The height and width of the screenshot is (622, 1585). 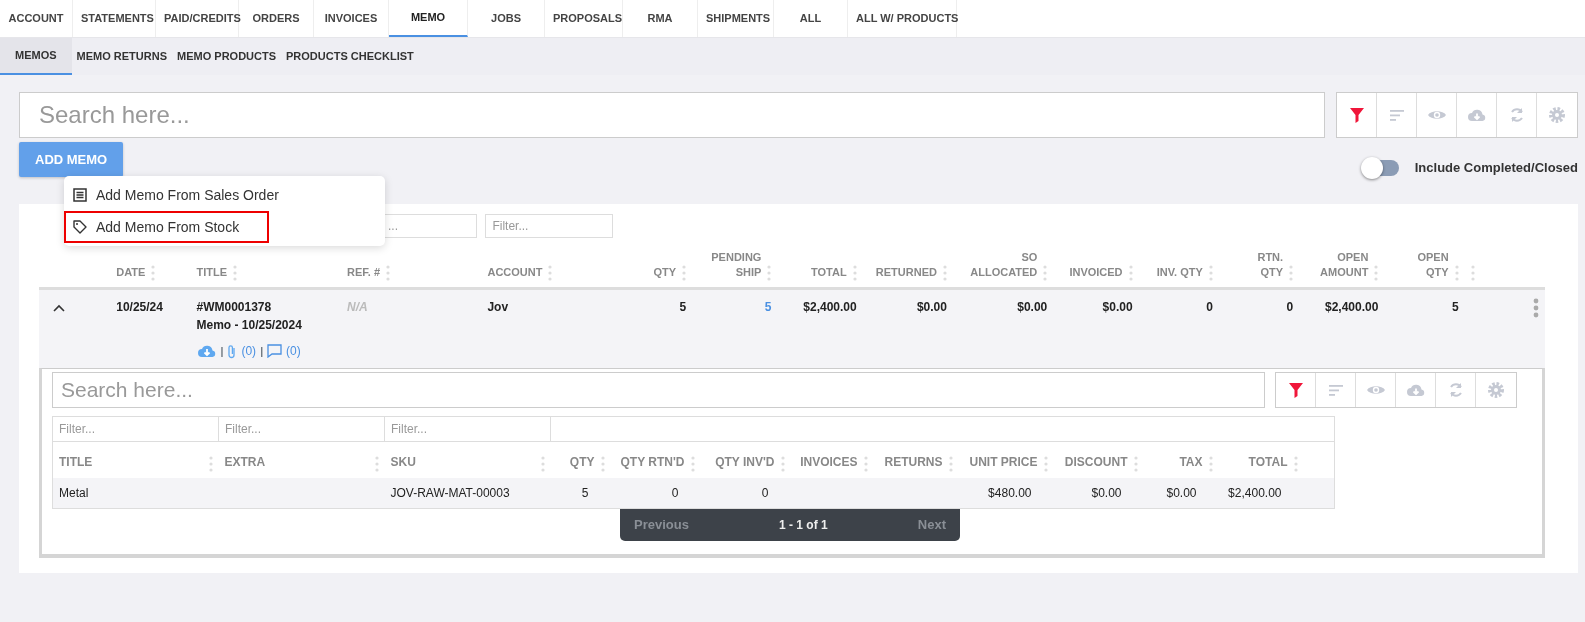 What do you see at coordinates (275, 351) in the screenshot?
I see `comment-icon` at bounding box center [275, 351].